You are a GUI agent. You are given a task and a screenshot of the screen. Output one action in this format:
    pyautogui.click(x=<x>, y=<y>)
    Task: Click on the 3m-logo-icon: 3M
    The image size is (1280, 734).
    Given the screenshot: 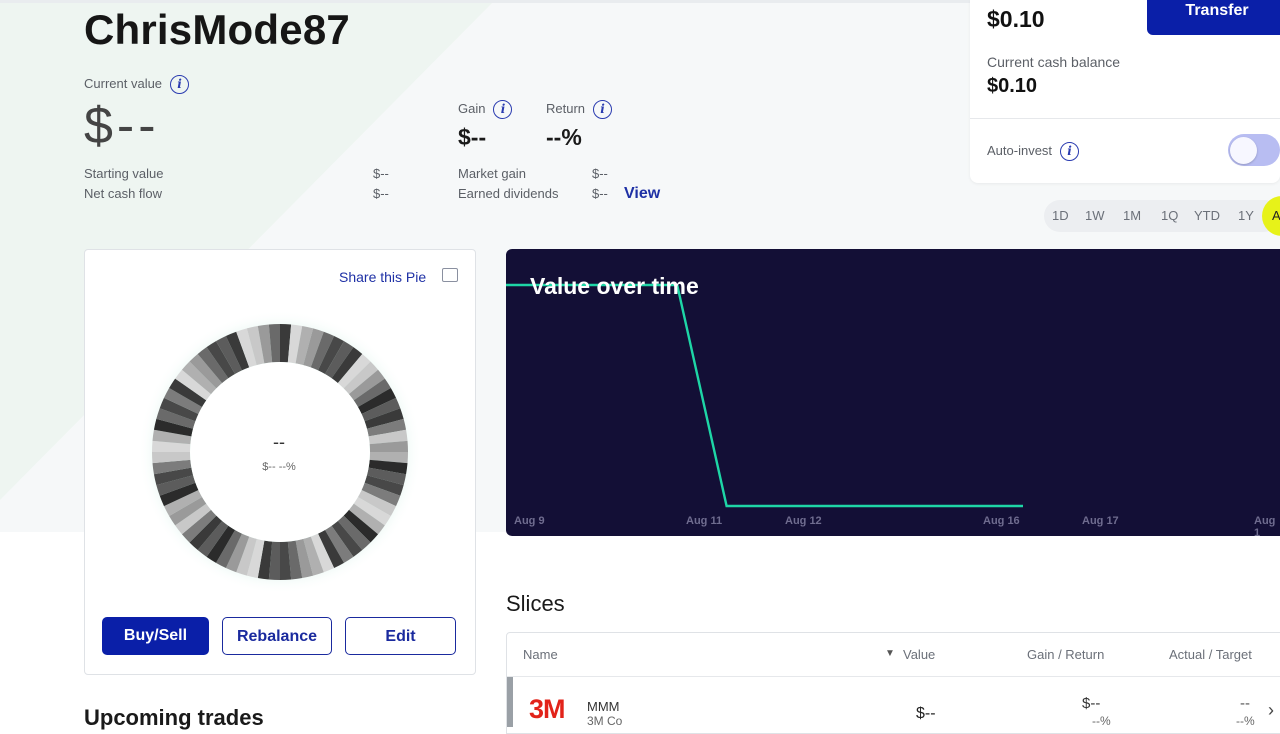 What is the action you would take?
    pyautogui.click(x=547, y=709)
    